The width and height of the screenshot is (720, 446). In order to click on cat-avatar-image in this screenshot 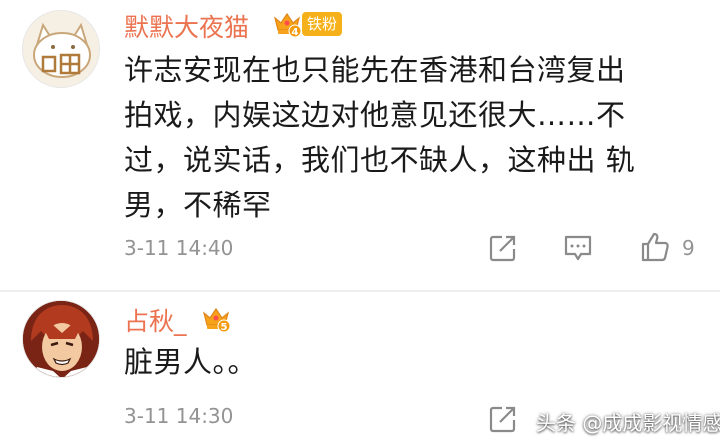, I will do `click(61, 49)`.